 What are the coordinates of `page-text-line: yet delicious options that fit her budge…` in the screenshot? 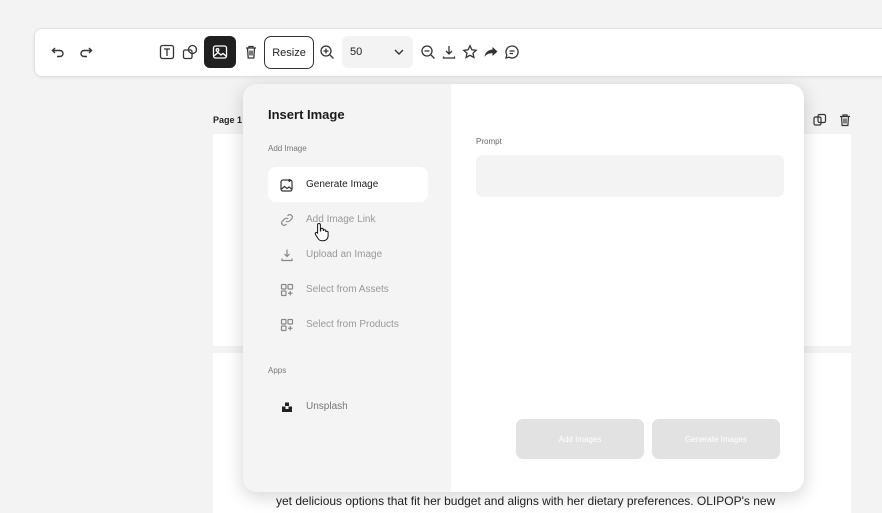 It's located at (526, 501).